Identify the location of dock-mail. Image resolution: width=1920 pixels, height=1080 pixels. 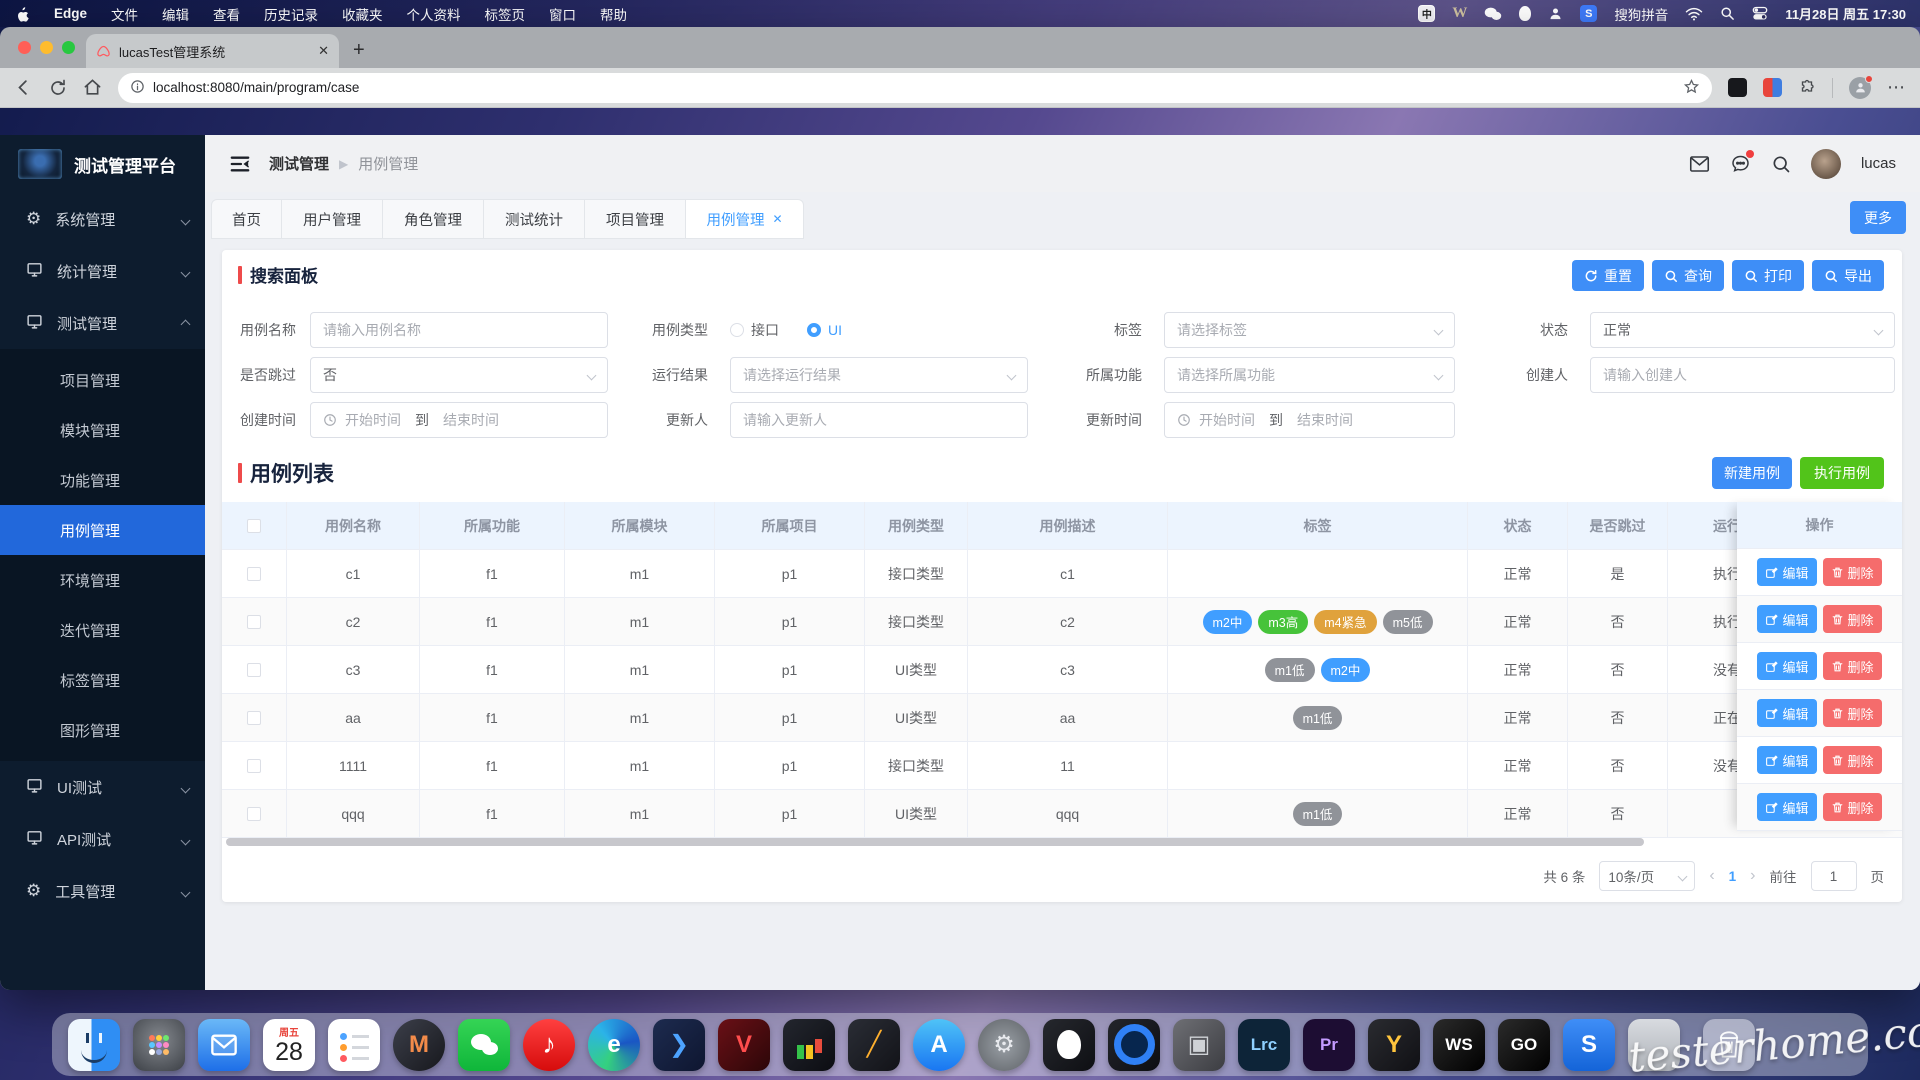
(224, 1044).